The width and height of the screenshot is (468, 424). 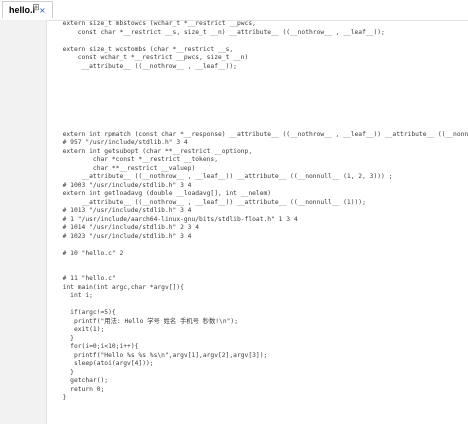 What do you see at coordinates (119, 287) in the screenshot?
I see `code-text: int main(int argc,char *argv[]){` at bounding box center [119, 287].